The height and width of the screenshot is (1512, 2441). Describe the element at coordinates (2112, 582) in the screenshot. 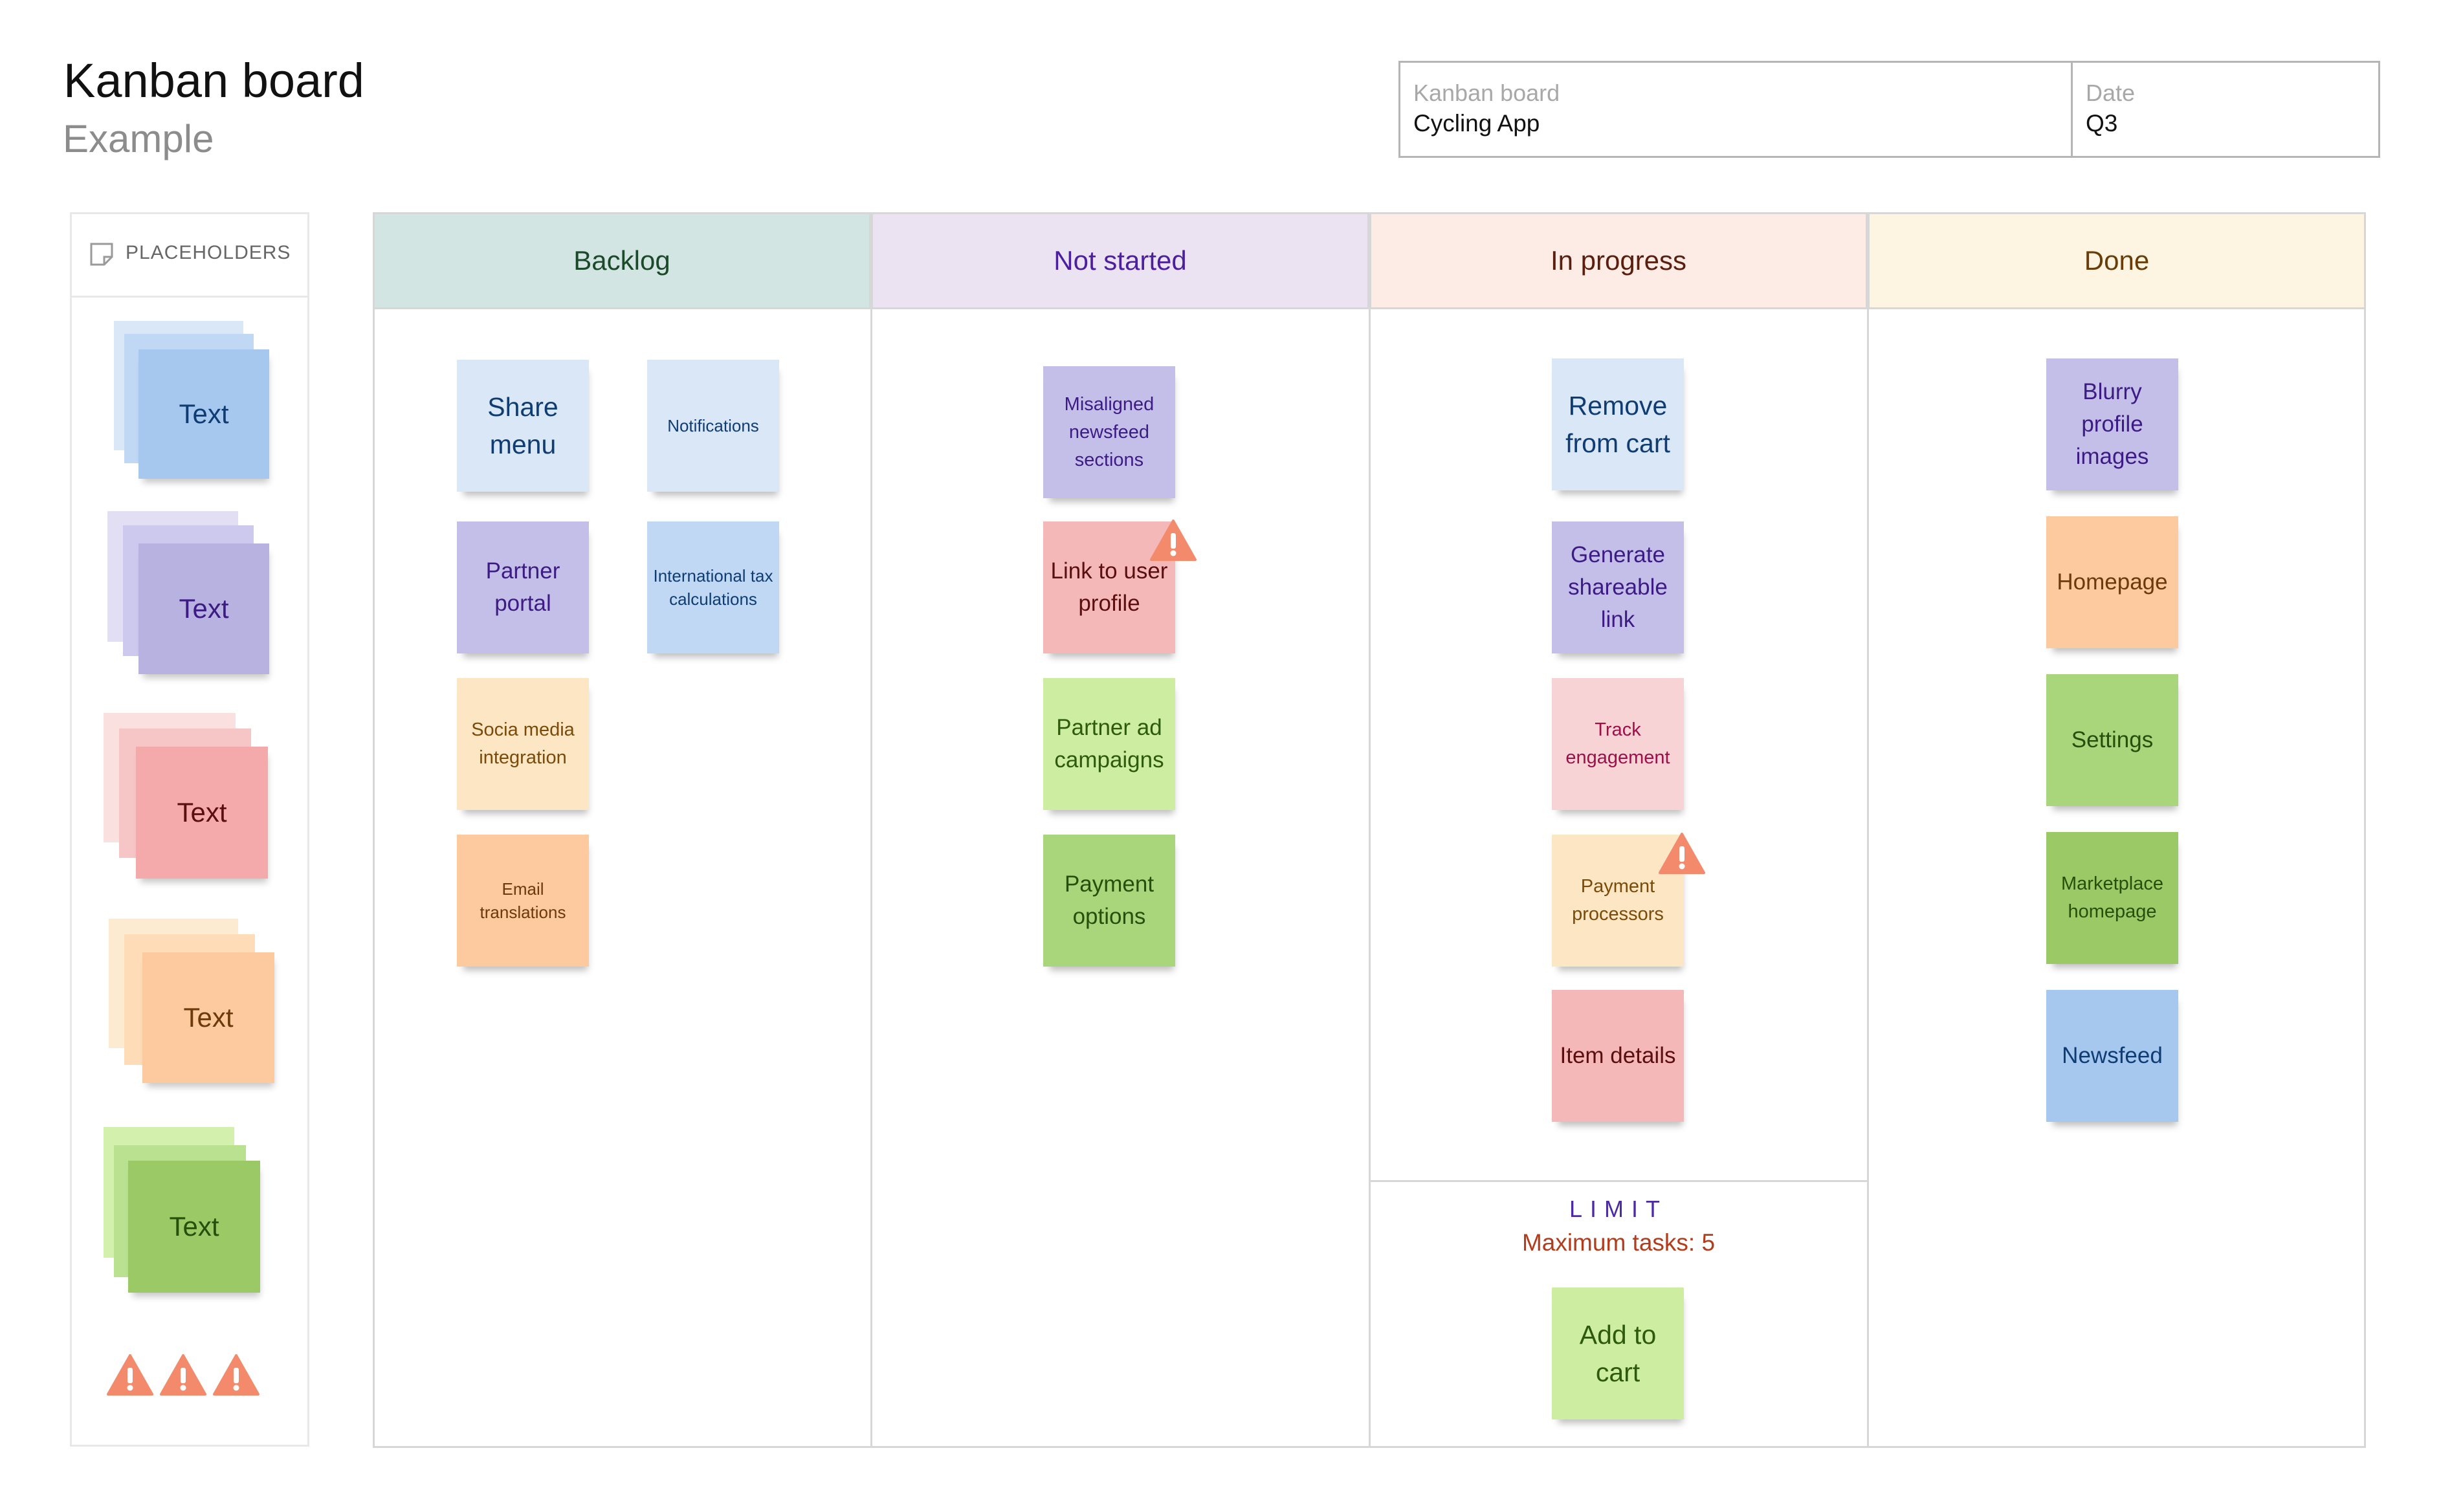

I see `note-homepage: Homepage` at that location.